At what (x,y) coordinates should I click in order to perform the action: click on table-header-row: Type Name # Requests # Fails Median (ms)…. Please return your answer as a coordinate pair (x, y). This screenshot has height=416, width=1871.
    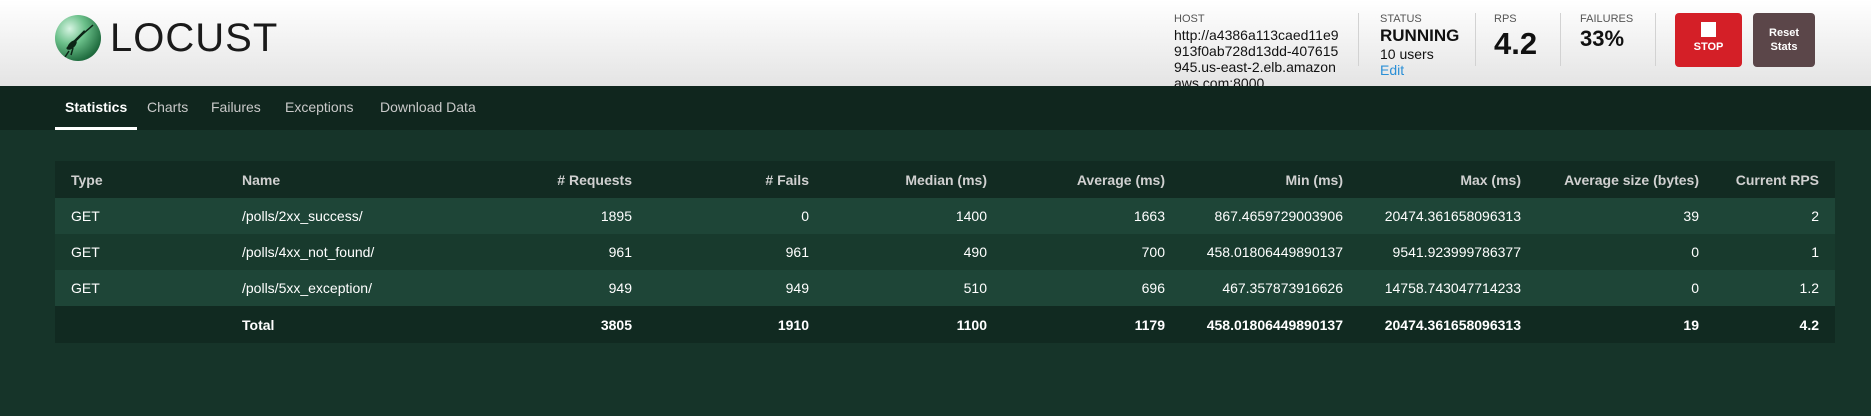
    Looking at the image, I should click on (945, 179).